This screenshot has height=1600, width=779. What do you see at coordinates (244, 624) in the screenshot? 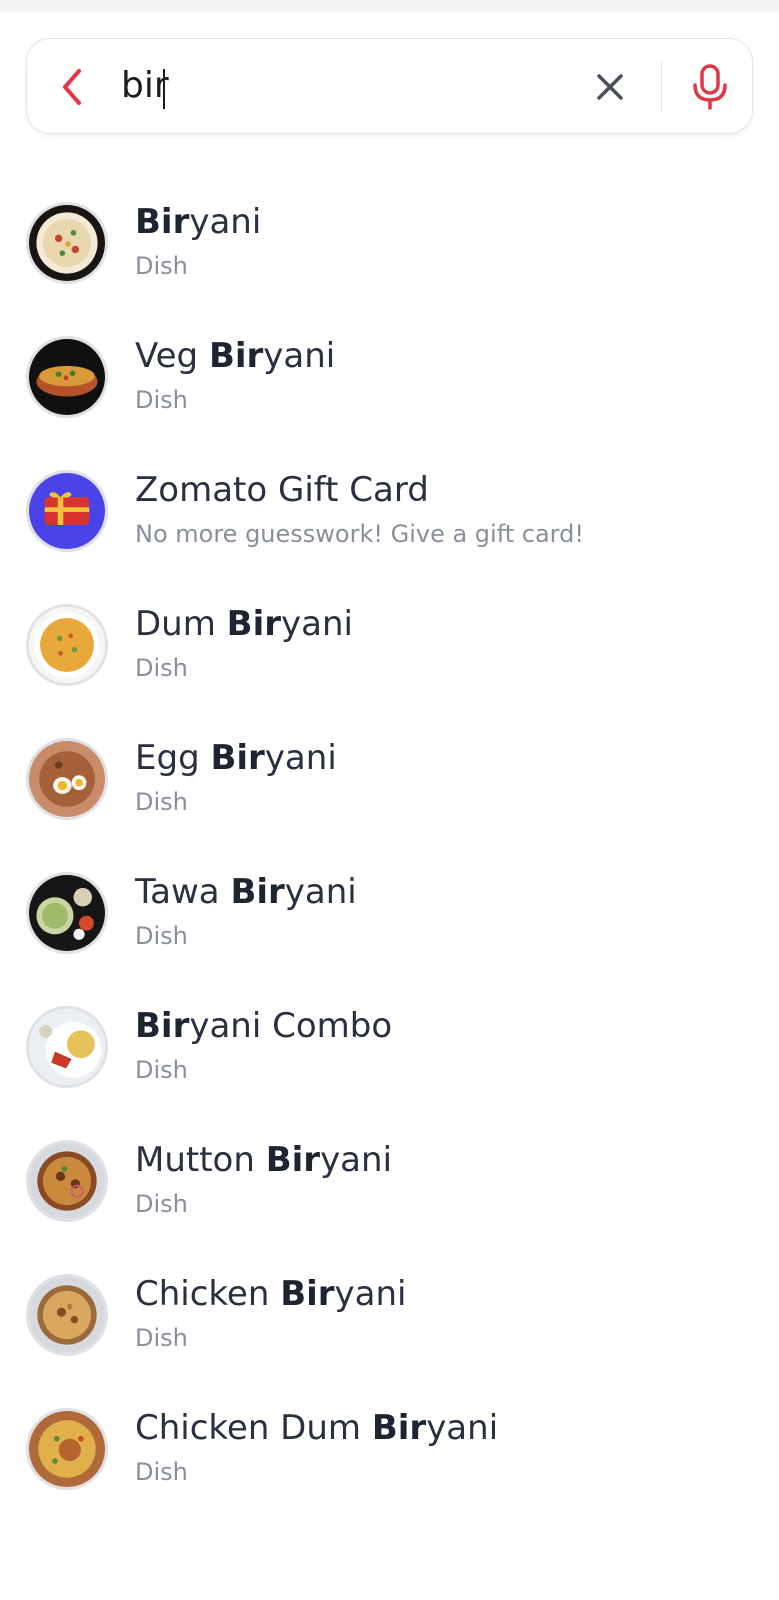
I see `result-title: Dum Biryani` at bounding box center [244, 624].